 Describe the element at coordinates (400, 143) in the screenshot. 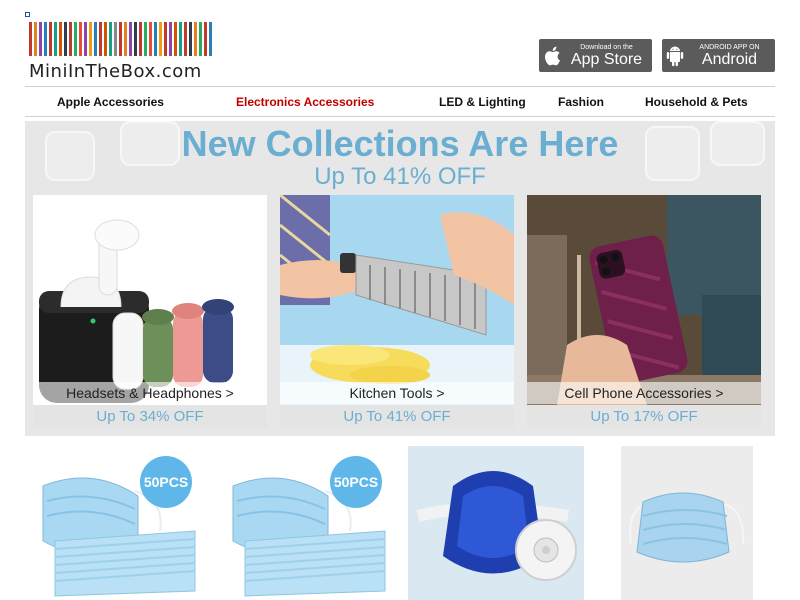

I see `banner-title: New Collections Are Here` at that location.